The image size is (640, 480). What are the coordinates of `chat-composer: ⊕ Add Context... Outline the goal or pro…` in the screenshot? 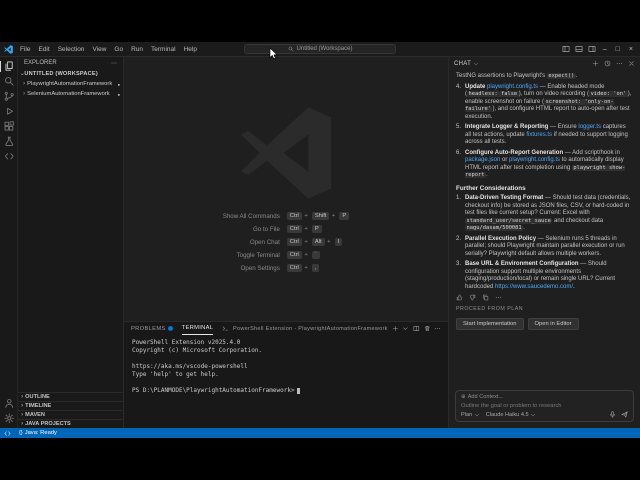 It's located at (544, 406).